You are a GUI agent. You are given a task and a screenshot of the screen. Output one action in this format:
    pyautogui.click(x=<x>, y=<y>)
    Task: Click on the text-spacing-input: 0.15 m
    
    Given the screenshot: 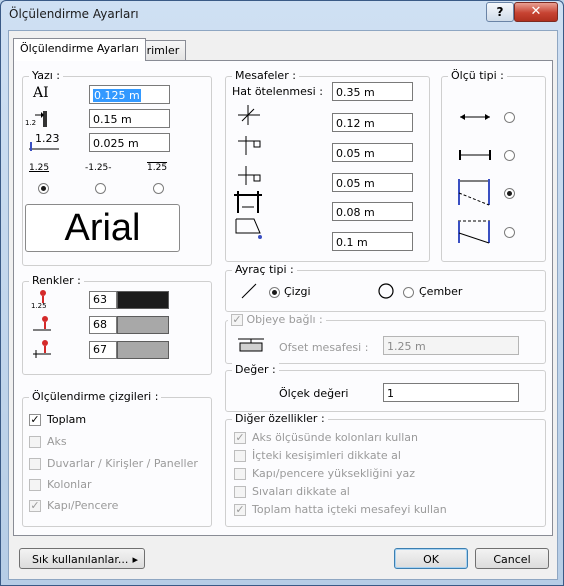 What is the action you would take?
    pyautogui.click(x=129, y=118)
    